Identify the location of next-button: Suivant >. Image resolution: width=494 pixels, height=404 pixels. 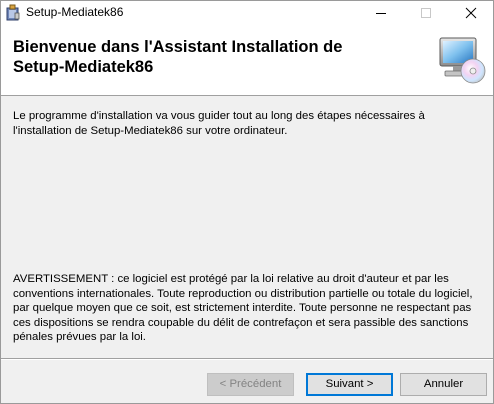
(349, 384).